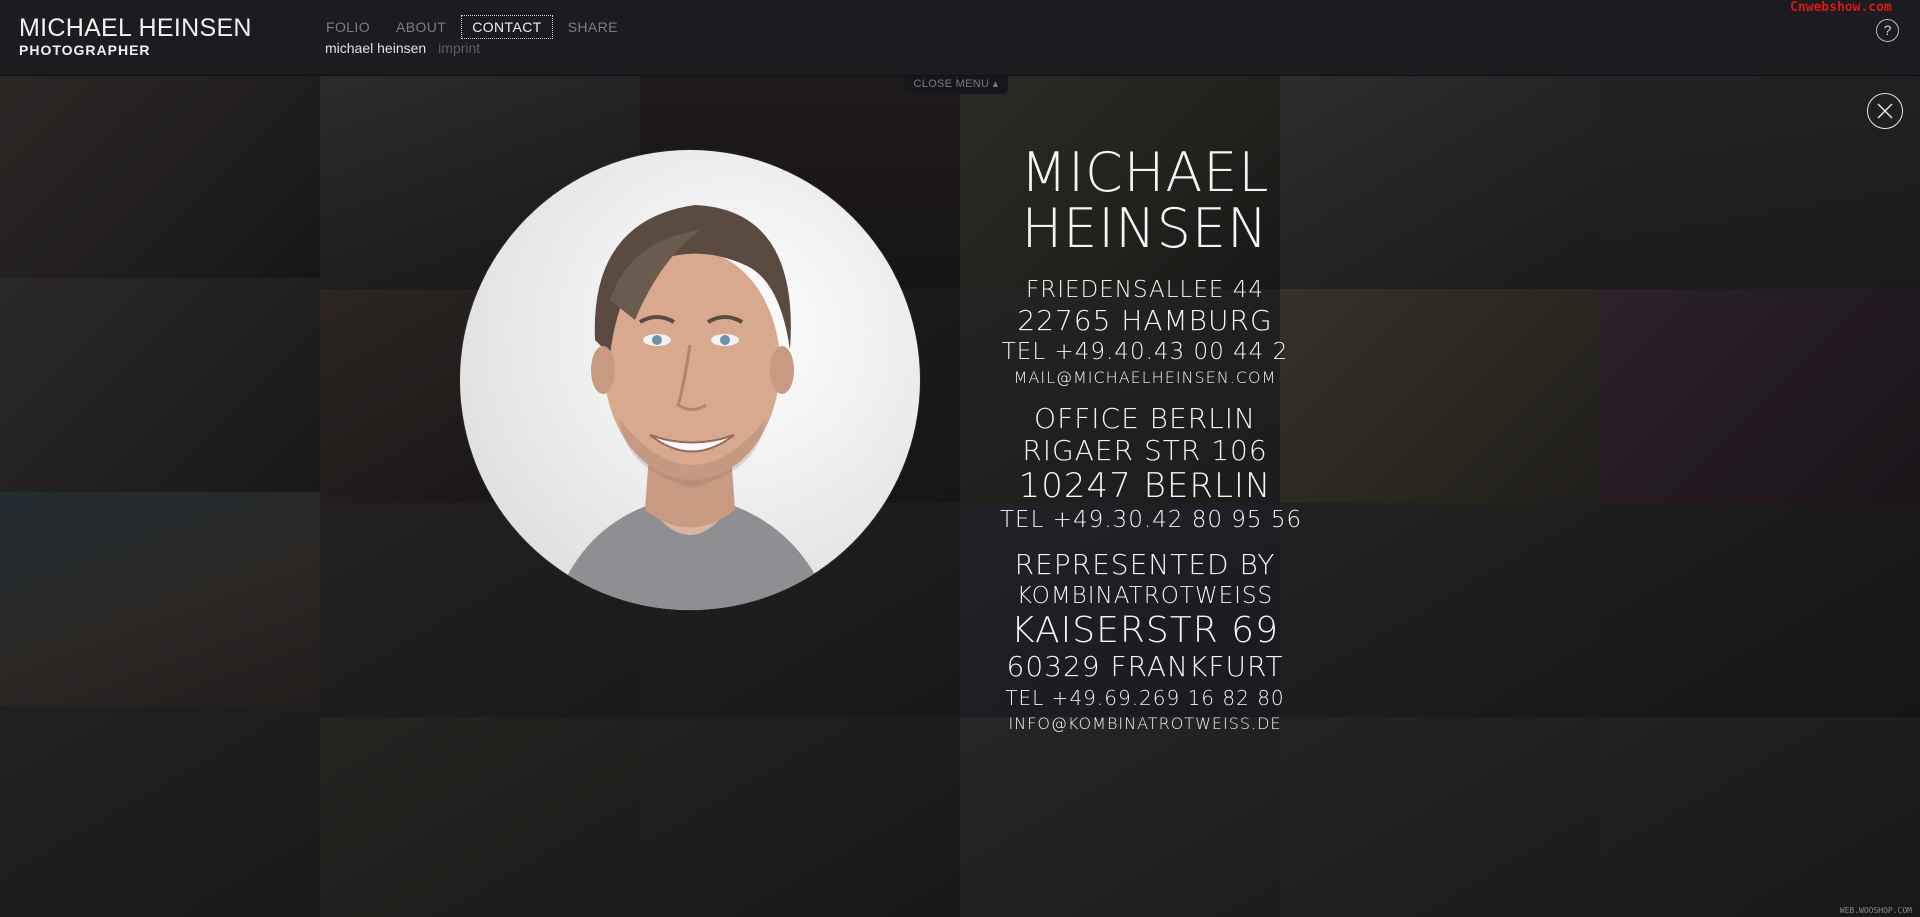  What do you see at coordinates (507, 27) in the screenshot?
I see `nav-contact: CONTACT` at bounding box center [507, 27].